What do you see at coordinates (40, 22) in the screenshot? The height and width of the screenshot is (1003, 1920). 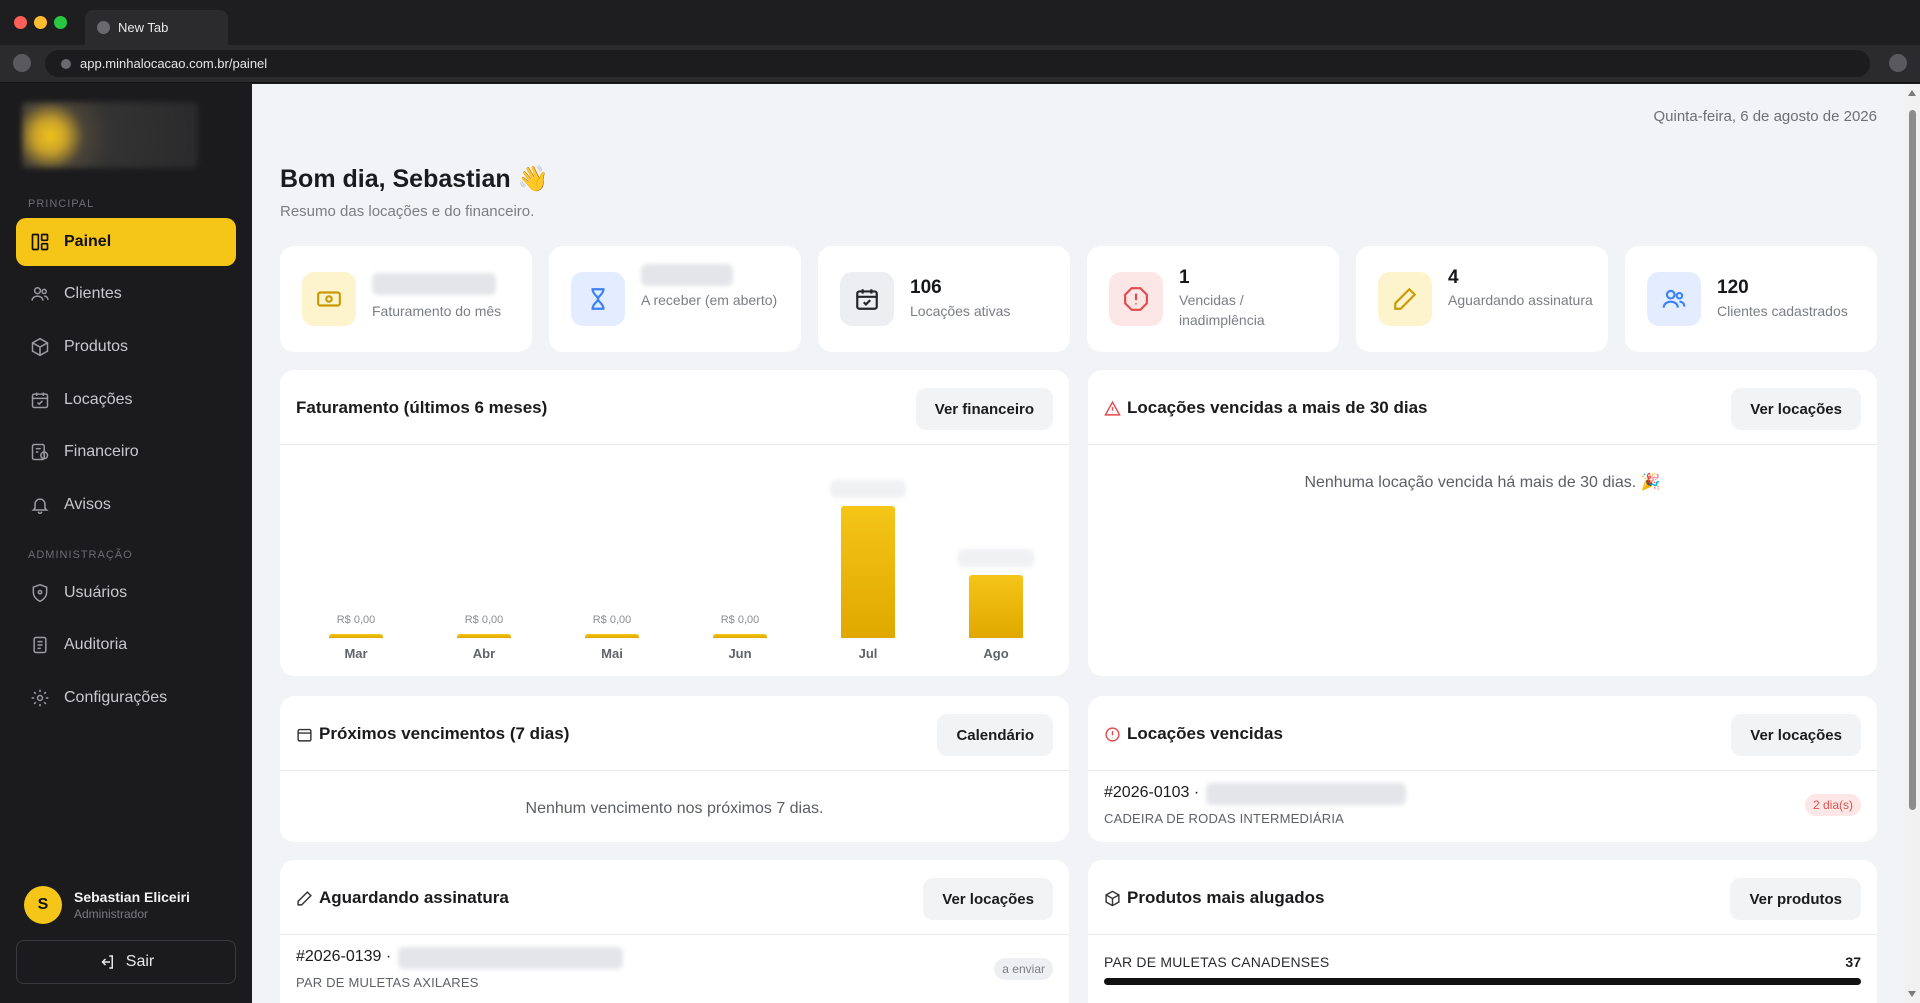 I see `minimize-window-button` at bounding box center [40, 22].